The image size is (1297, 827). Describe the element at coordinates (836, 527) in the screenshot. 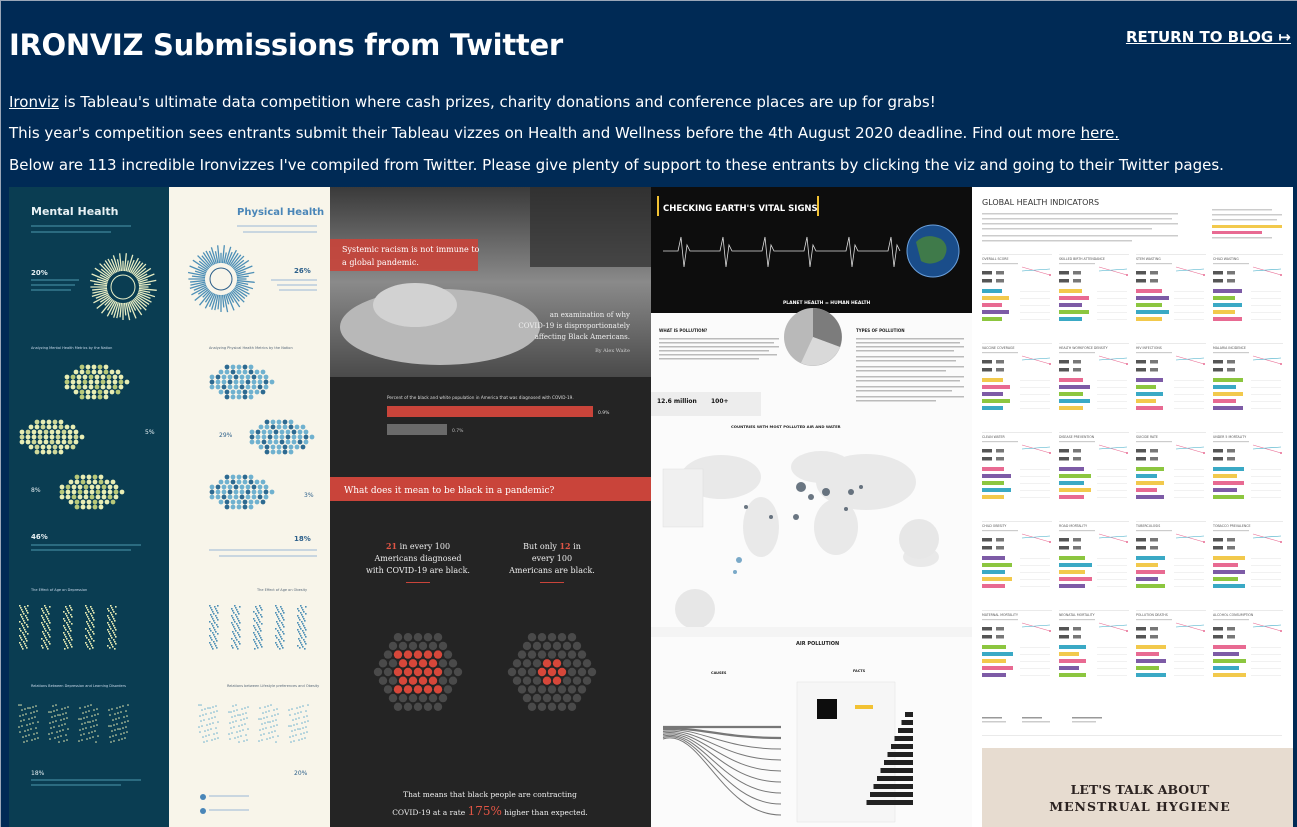

I see `landmass` at that location.